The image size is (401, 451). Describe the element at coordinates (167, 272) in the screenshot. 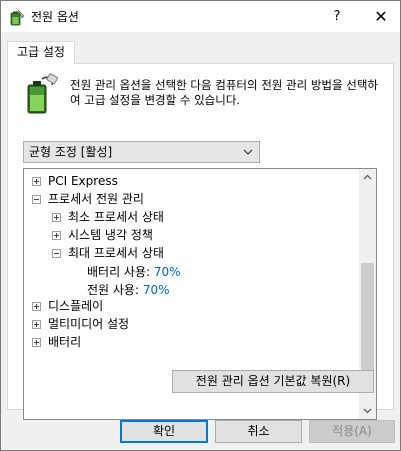

I see `on-battery-value-link: 70%` at that location.